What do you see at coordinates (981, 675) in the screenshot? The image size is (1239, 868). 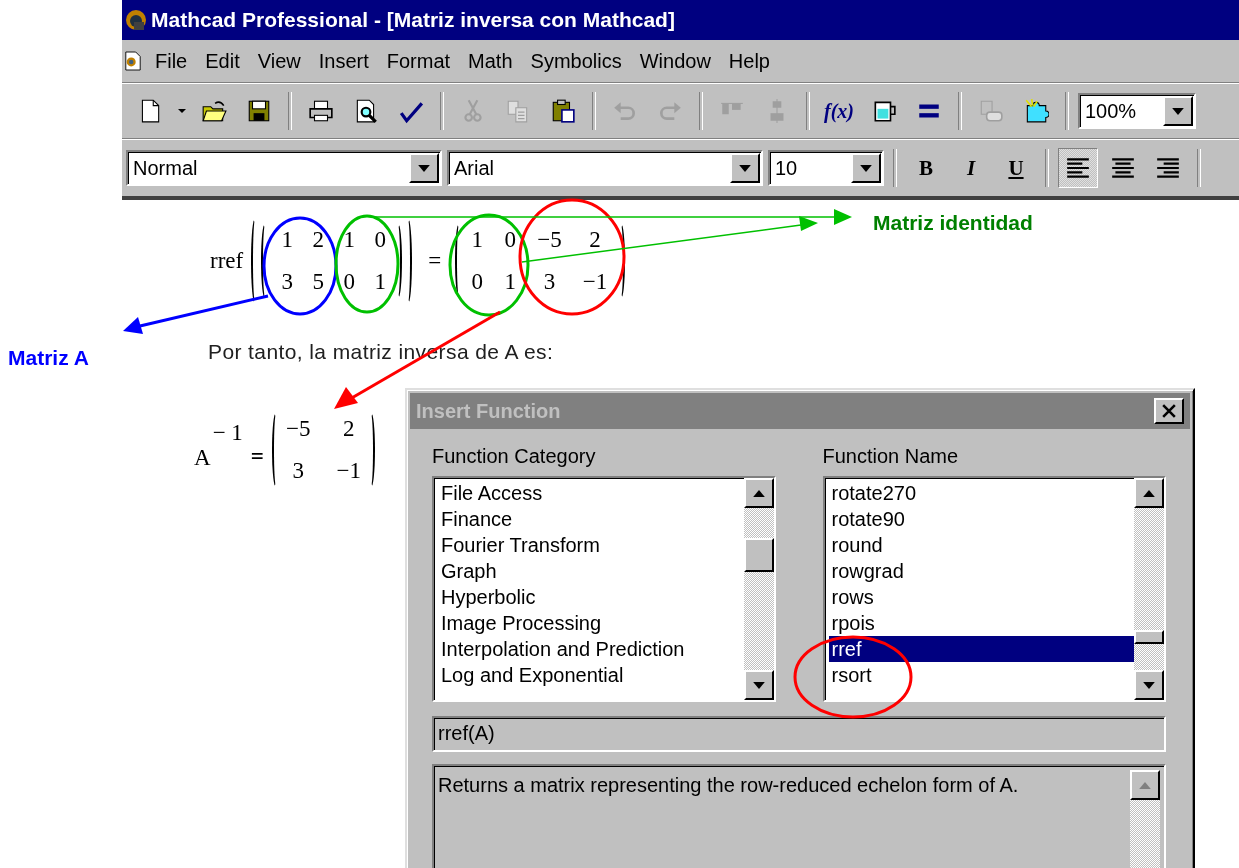 I see `list-item: rsort` at bounding box center [981, 675].